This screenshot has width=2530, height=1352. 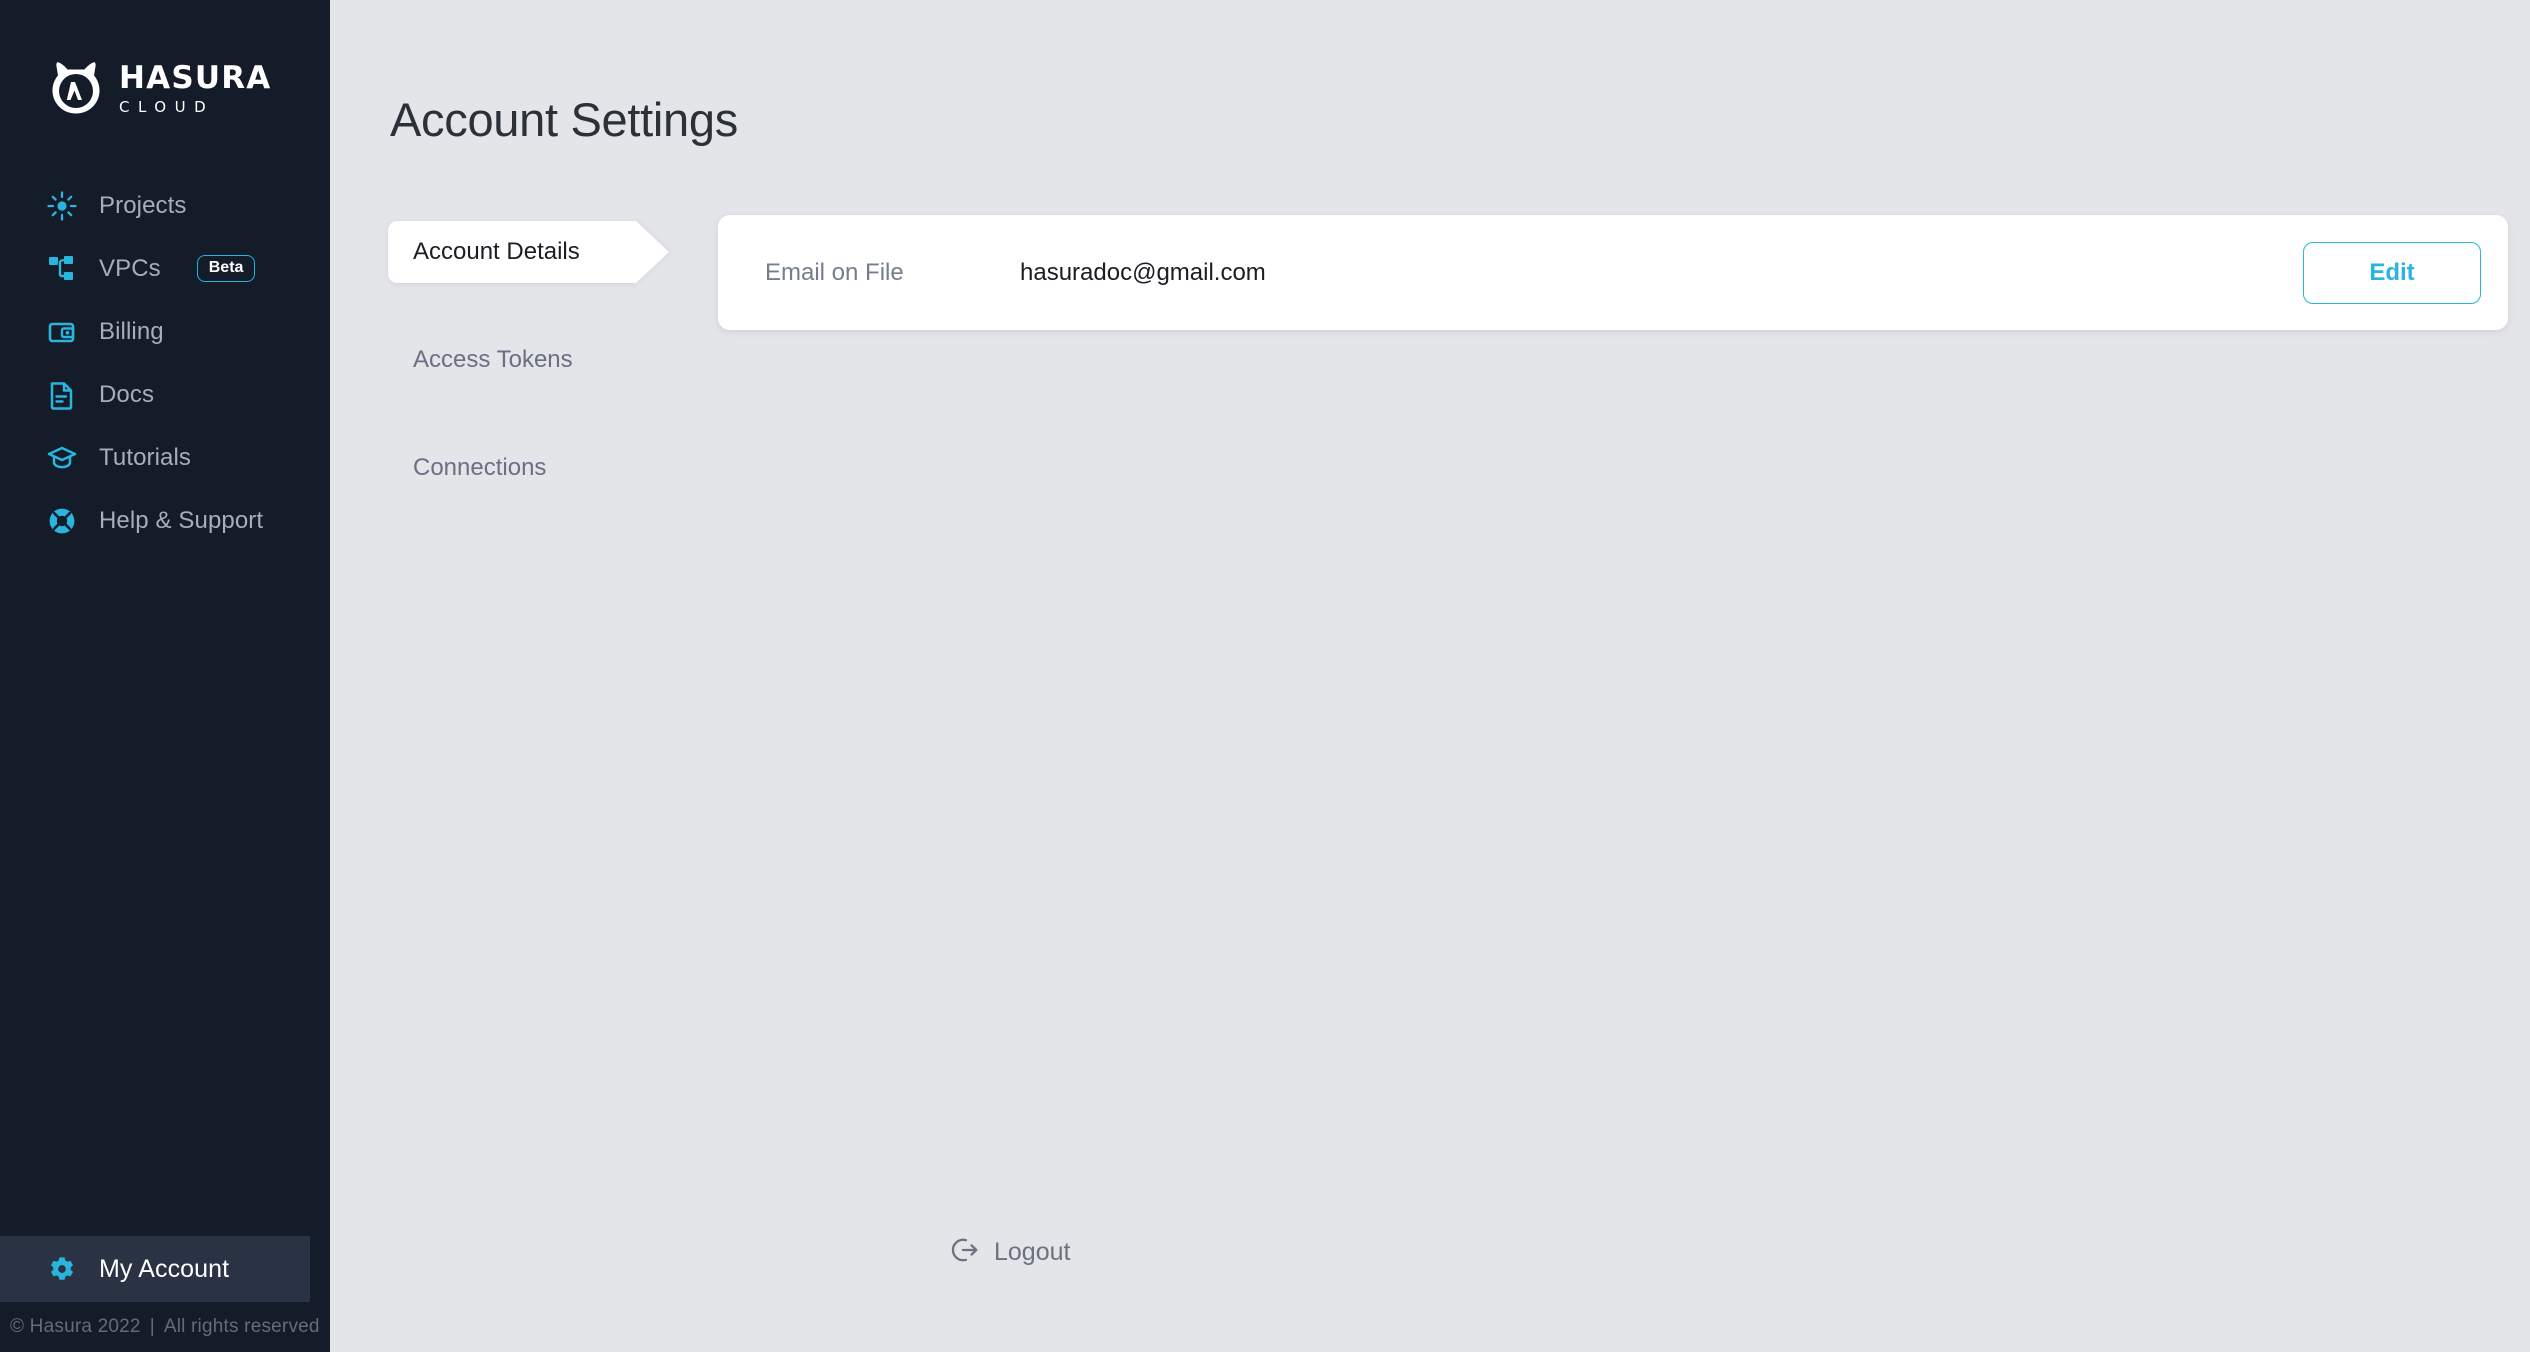 I want to click on beta-badge: Beta, so click(x=226, y=268).